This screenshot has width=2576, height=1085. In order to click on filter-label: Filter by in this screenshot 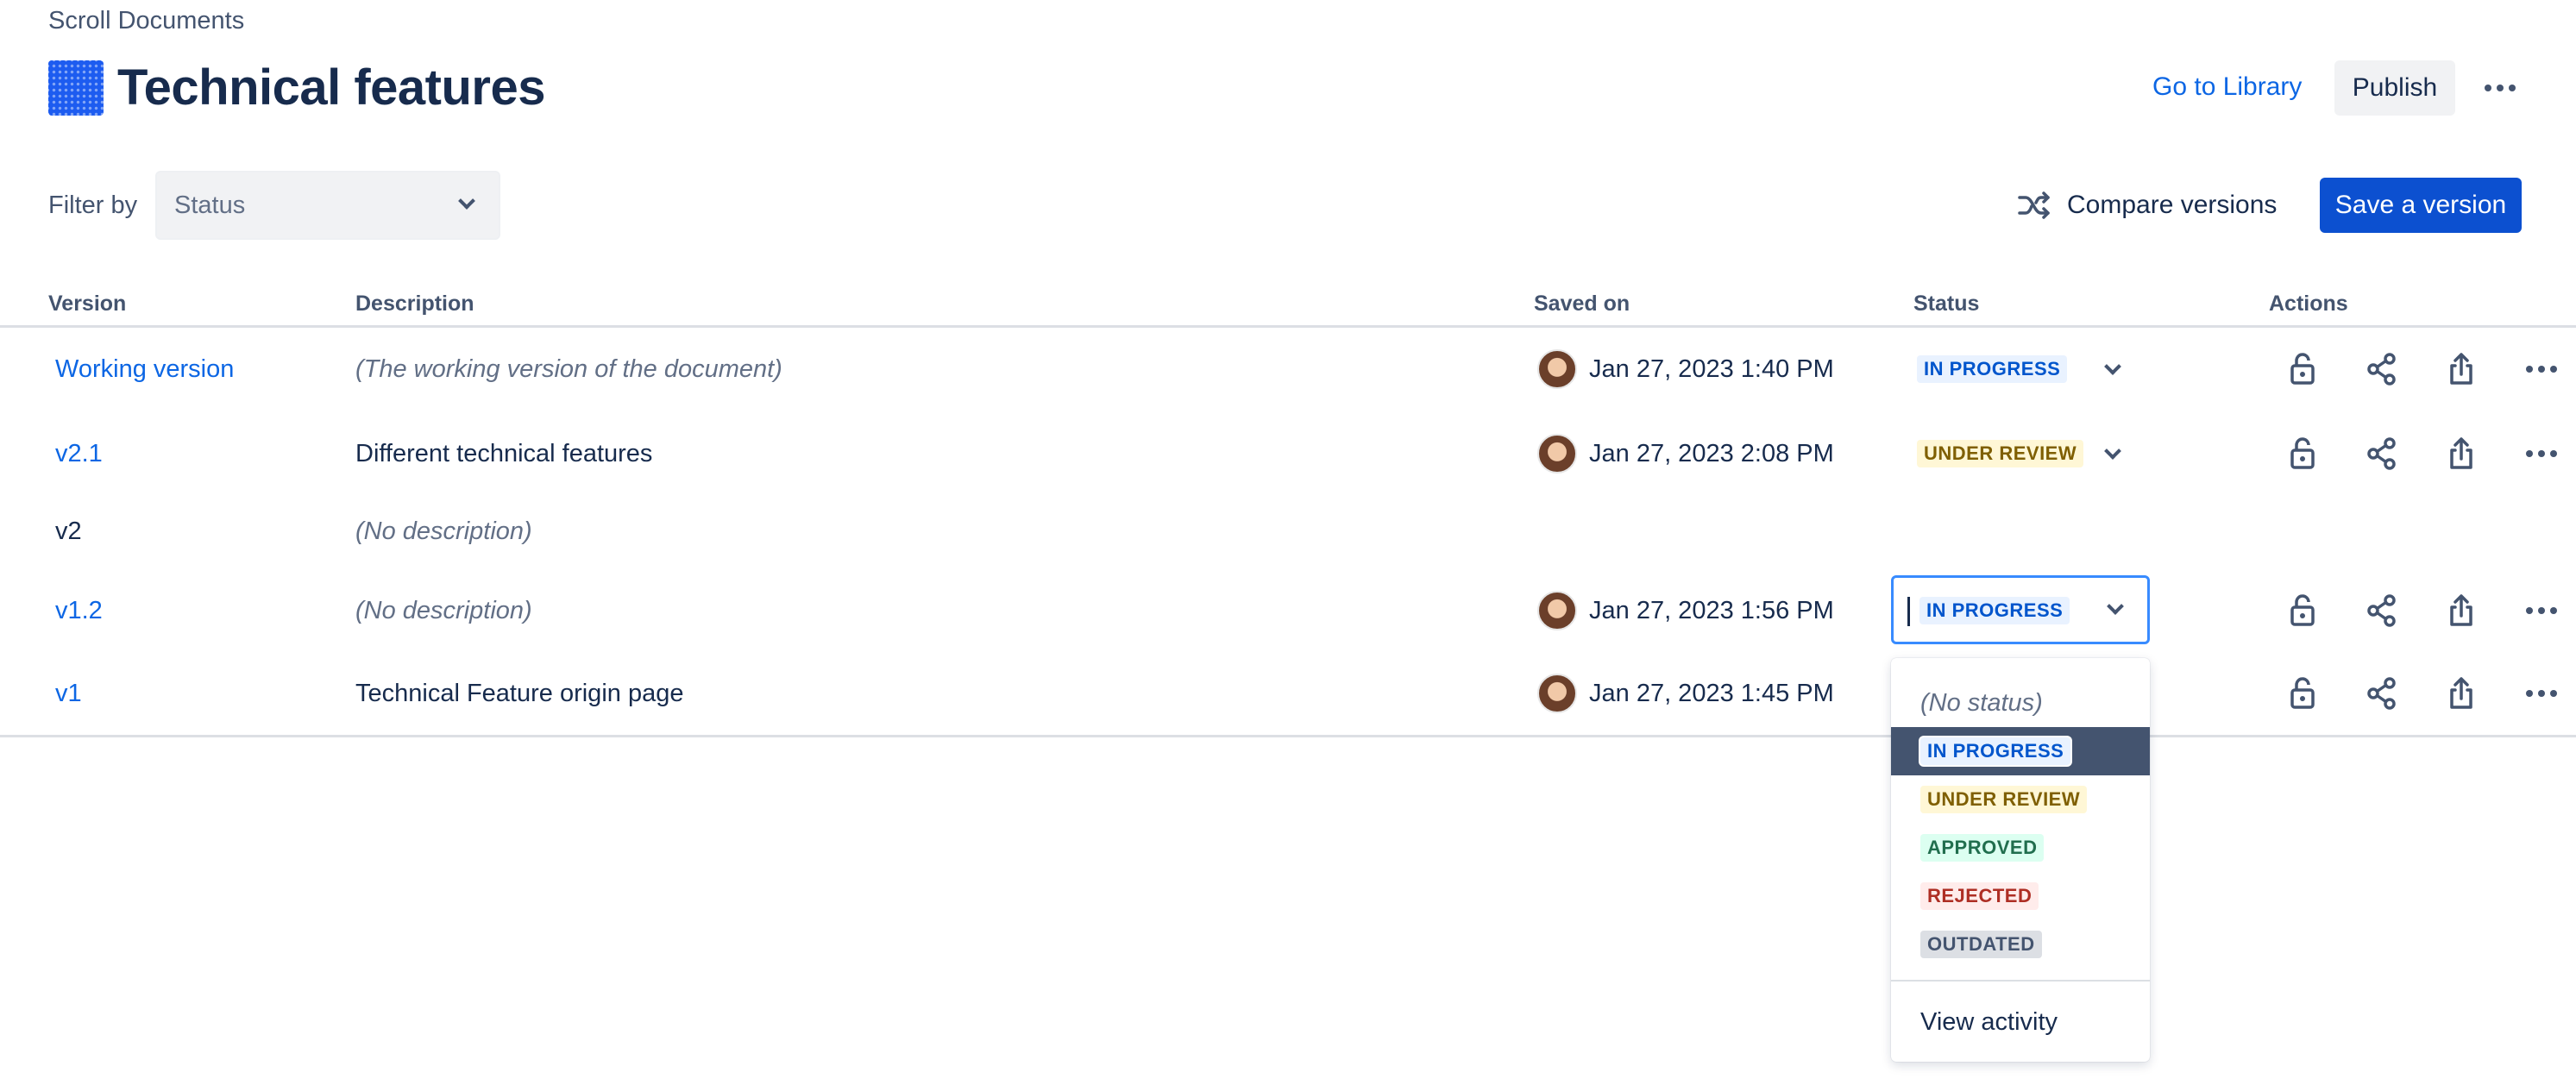, I will do `click(93, 205)`.